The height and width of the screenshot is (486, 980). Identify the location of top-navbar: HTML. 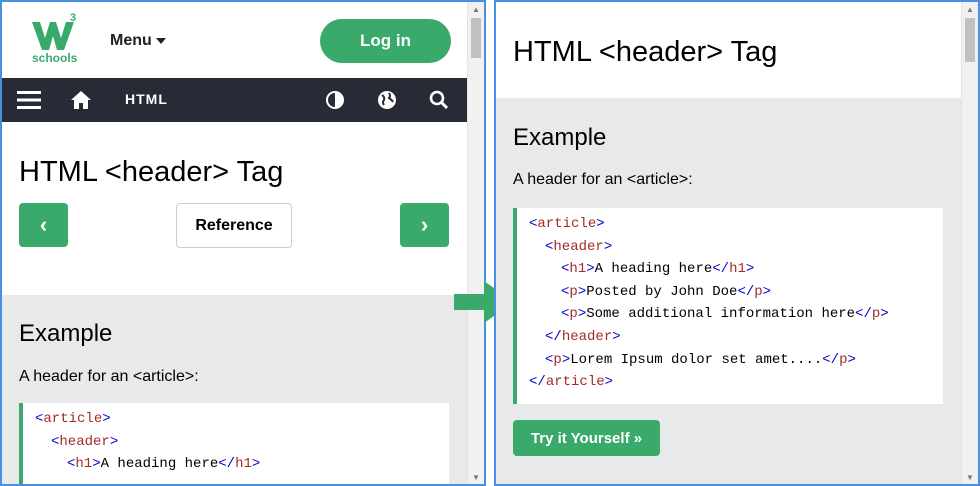
(234, 100).